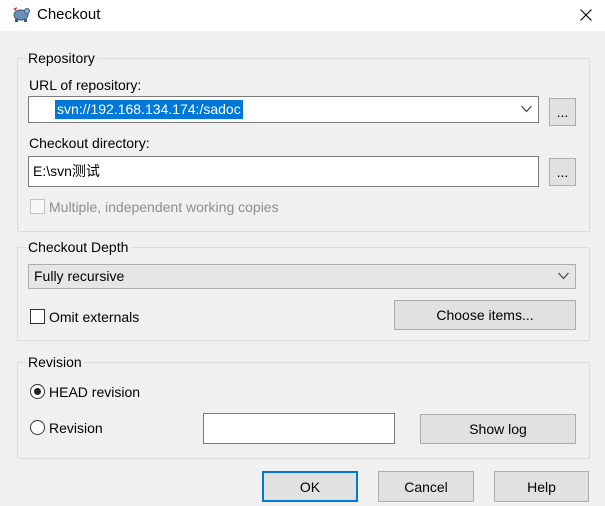  What do you see at coordinates (21, 14) in the screenshot?
I see `svn-turtle-icon` at bounding box center [21, 14].